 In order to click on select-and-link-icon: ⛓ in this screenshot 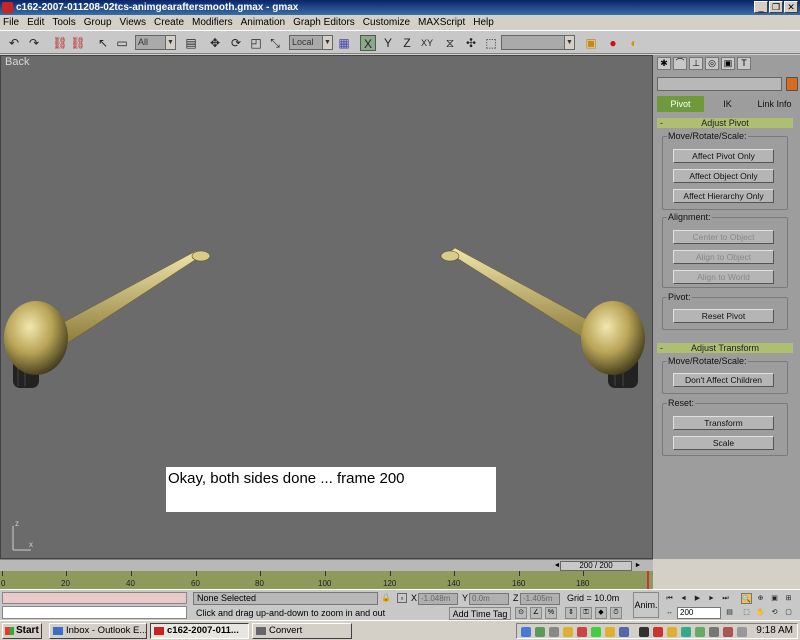, I will do `click(60, 43)`.